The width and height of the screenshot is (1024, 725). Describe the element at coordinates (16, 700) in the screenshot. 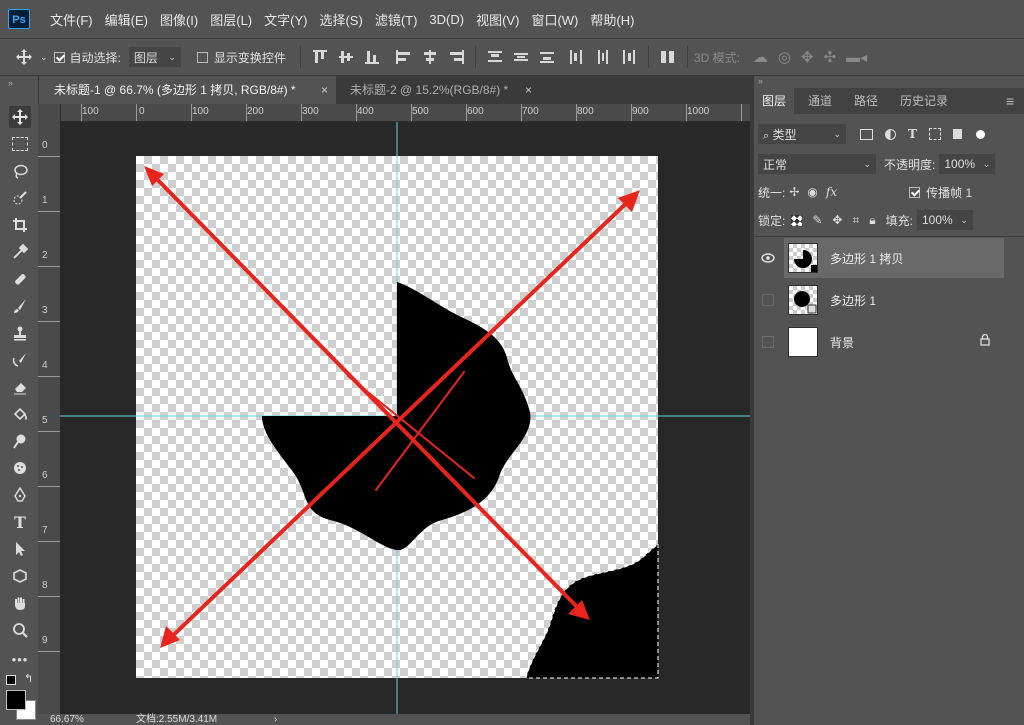

I see `foreground-color-swatch` at that location.